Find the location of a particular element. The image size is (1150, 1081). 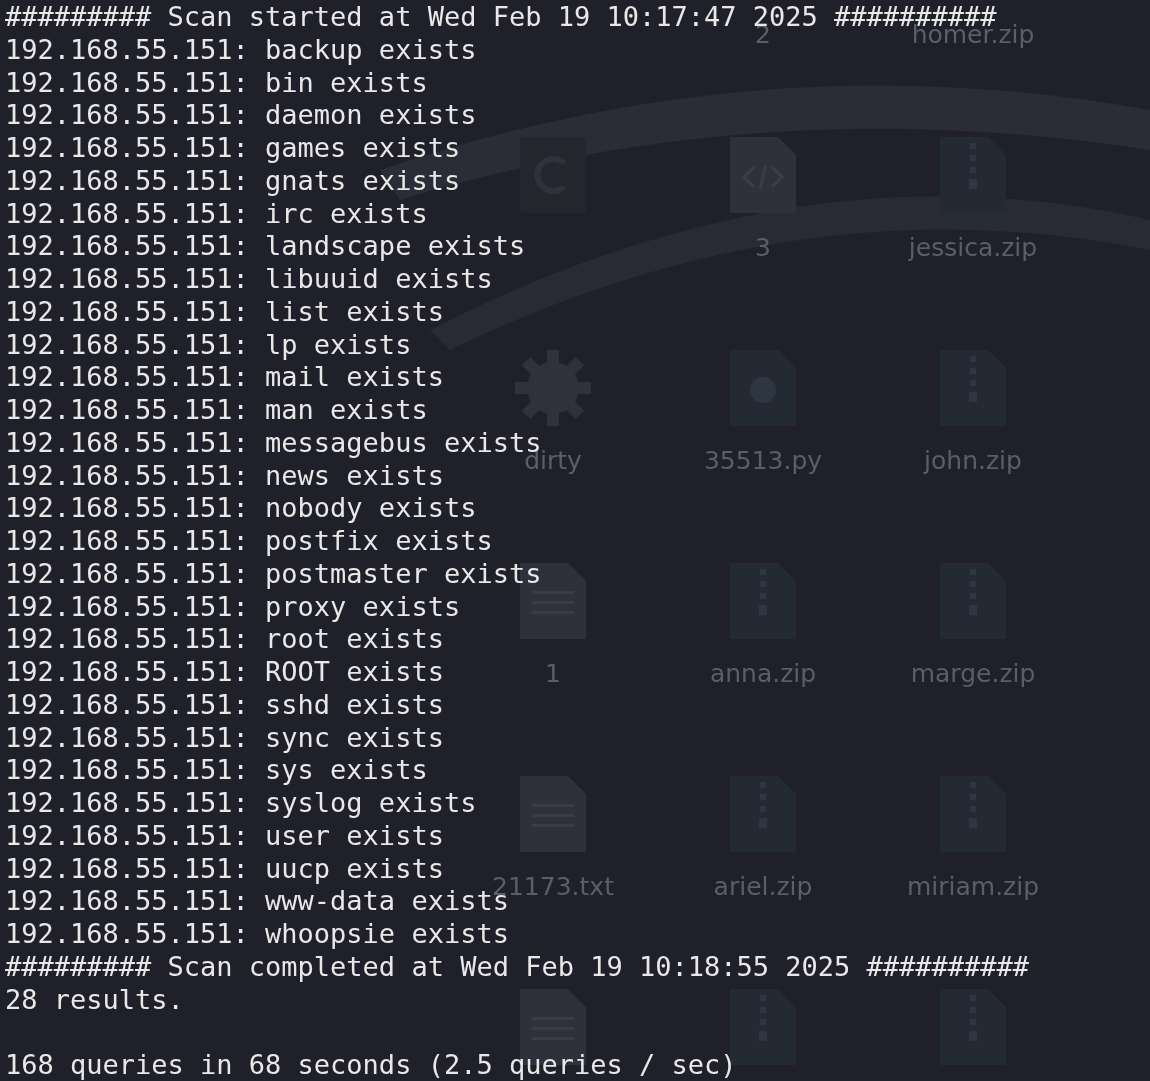

terminal-line: ######### Scan completed at Wed Feb 19 10:18:55 2025 ########## is located at coordinates (517, 967).